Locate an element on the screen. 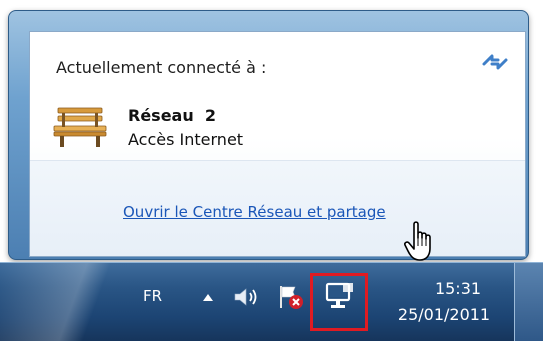 This screenshot has width=543, height=341. flyout-title: Actuellement connecté à : is located at coordinates (161, 67).